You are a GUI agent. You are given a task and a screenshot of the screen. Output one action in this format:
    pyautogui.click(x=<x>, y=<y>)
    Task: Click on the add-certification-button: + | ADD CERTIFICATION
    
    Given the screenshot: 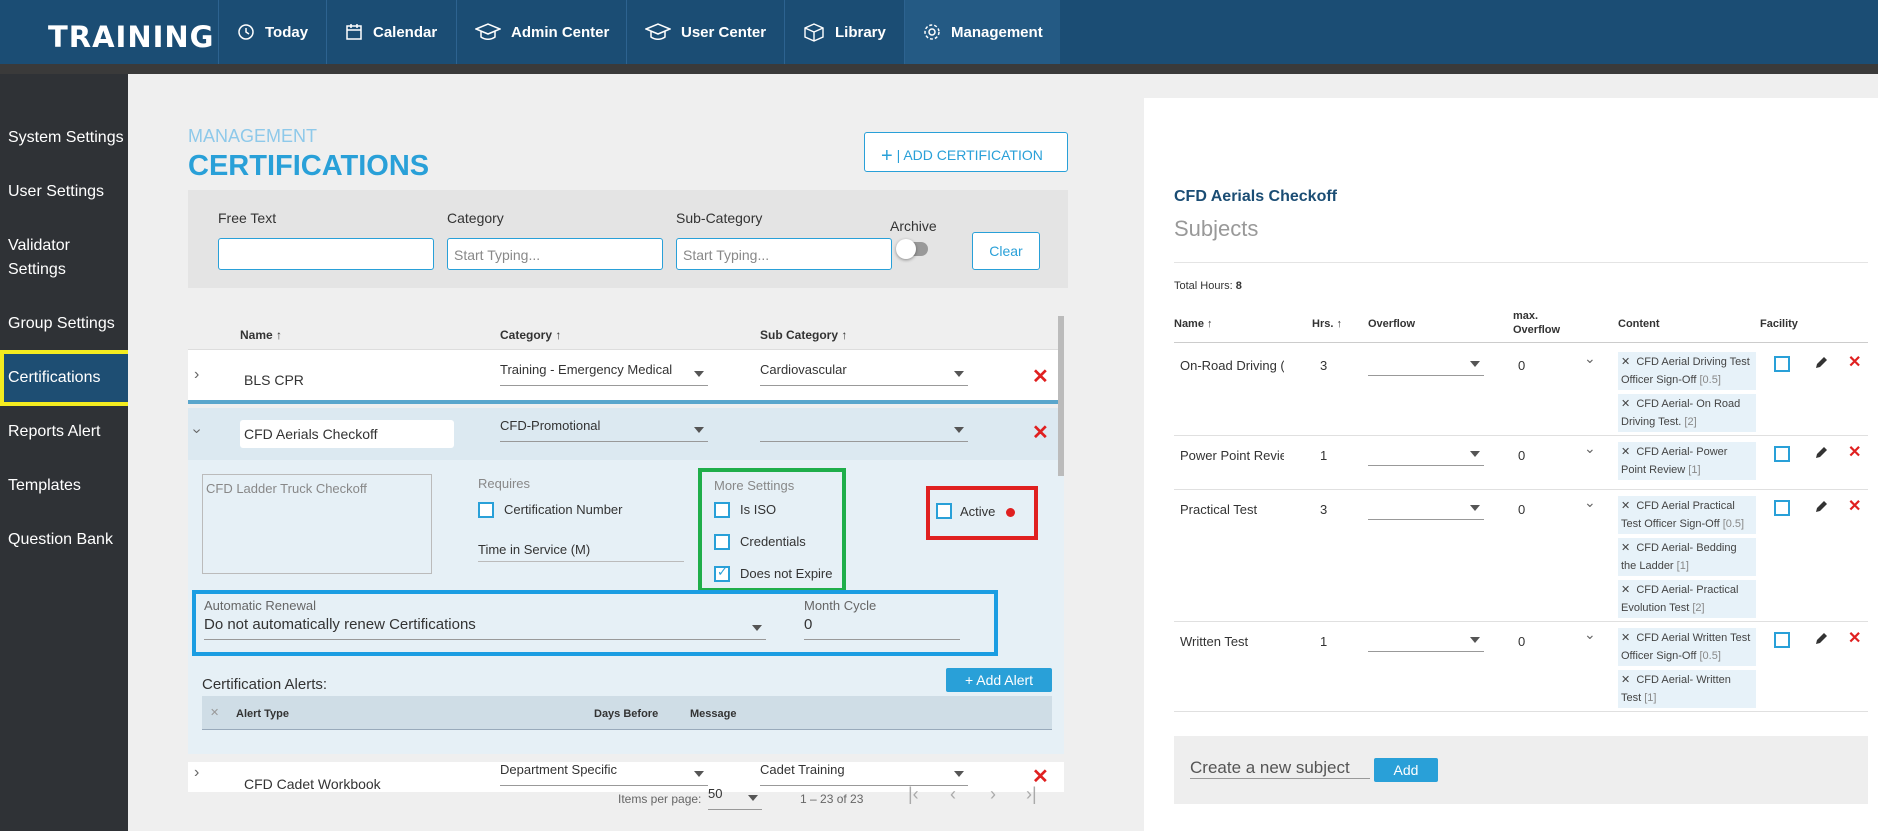 What is the action you would take?
    pyautogui.click(x=966, y=152)
    